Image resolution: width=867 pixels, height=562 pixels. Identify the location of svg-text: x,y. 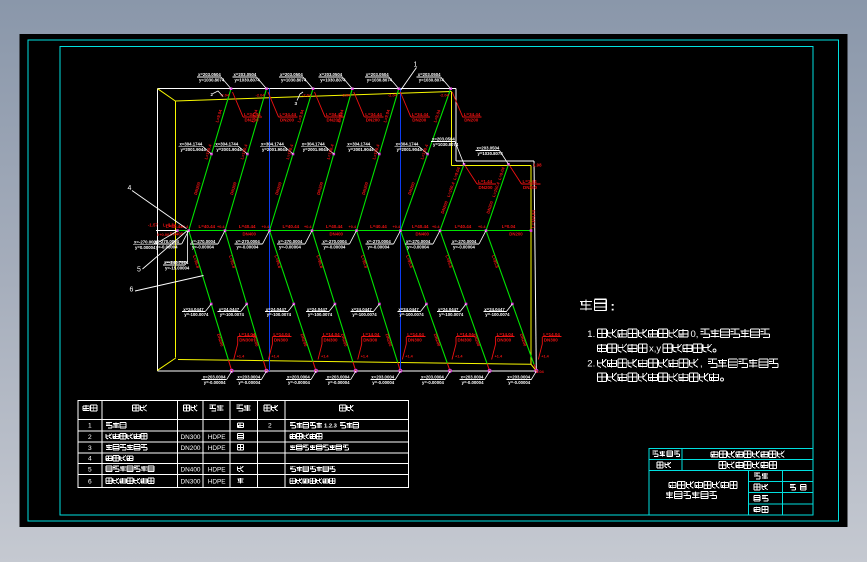
(655, 349).